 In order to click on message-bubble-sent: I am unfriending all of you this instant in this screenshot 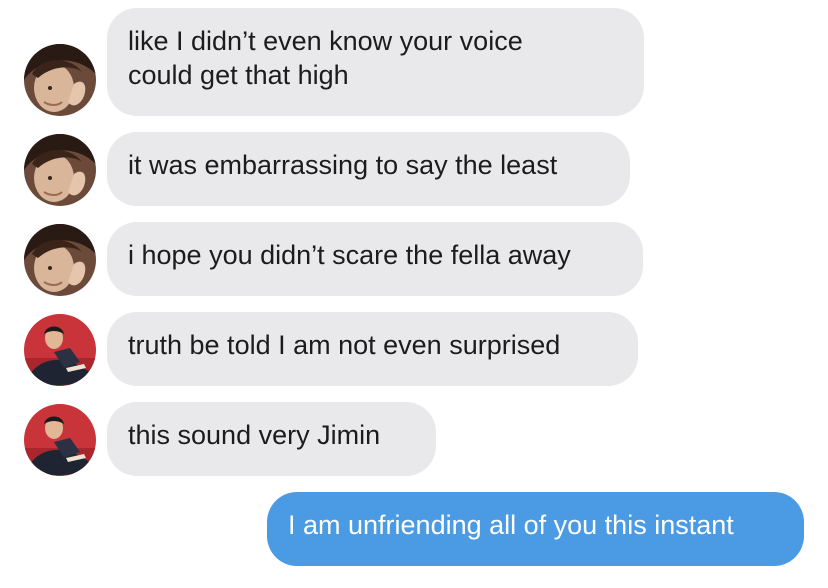, I will do `click(535, 529)`.